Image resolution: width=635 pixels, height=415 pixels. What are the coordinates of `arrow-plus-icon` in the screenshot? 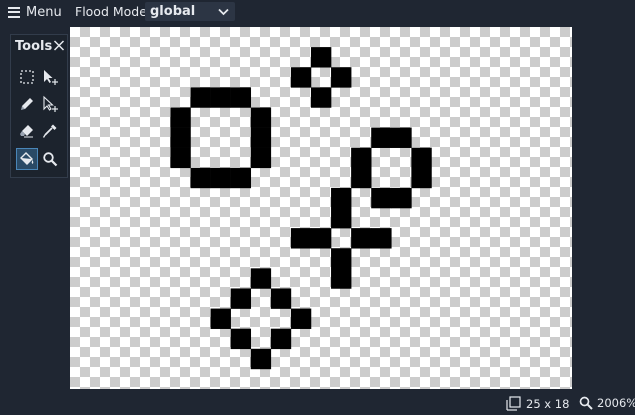 It's located at (51, 77).